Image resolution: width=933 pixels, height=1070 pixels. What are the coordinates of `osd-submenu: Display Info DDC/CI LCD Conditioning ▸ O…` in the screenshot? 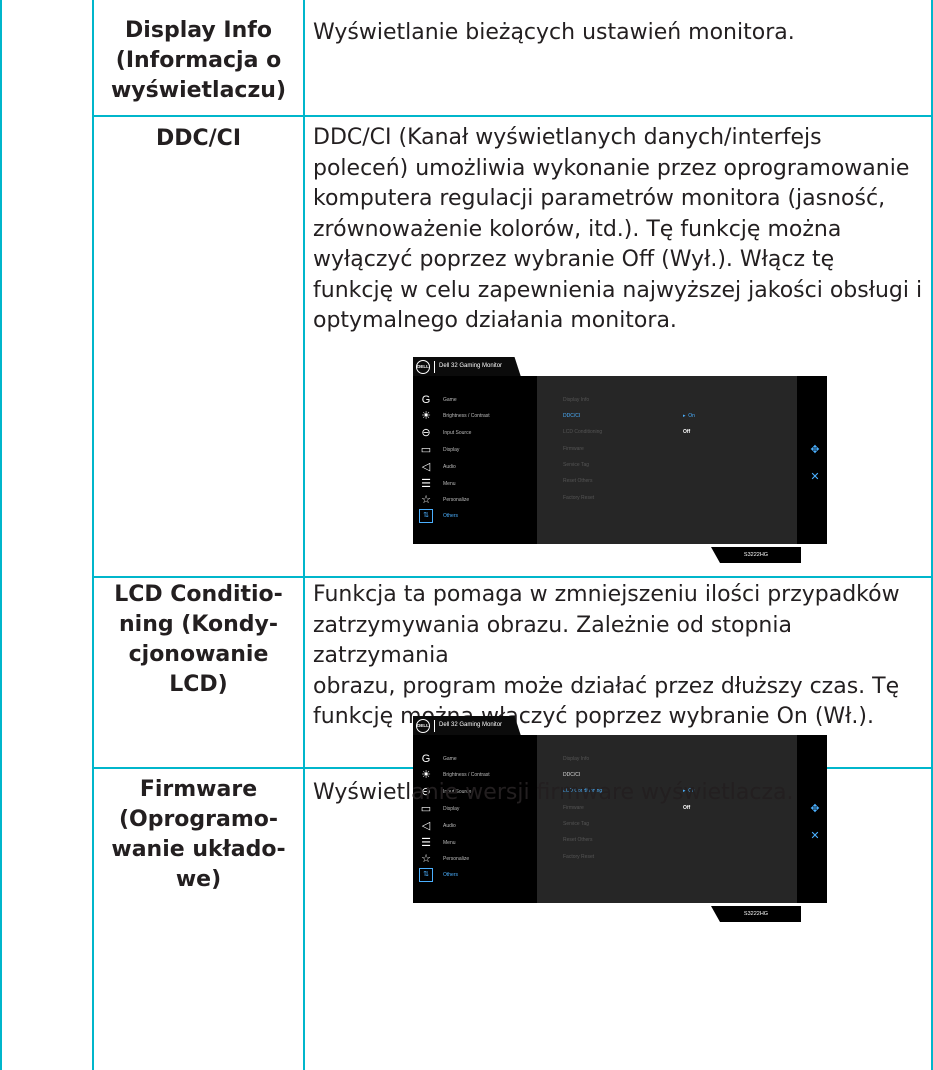 It's located at (667, 819).